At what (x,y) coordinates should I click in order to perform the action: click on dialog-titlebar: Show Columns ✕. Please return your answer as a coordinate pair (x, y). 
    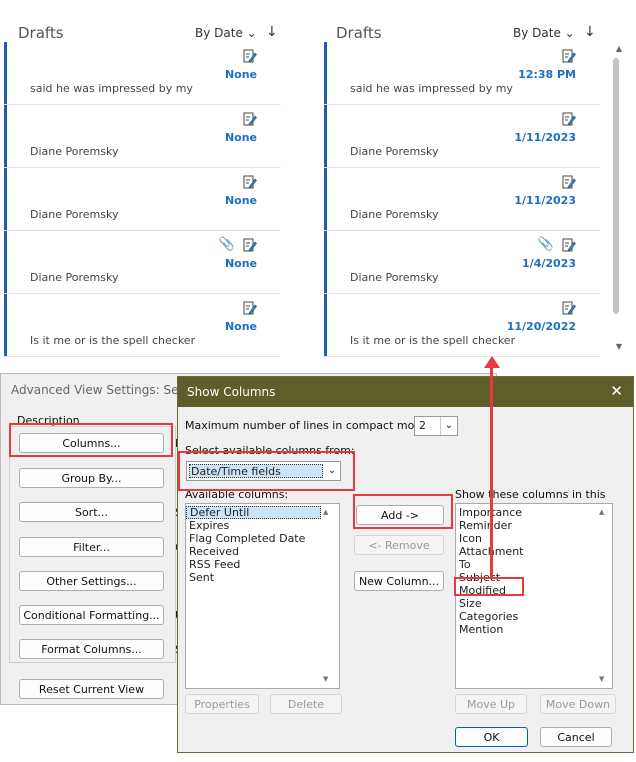
    Looking at the image, I should click on (405, 392).